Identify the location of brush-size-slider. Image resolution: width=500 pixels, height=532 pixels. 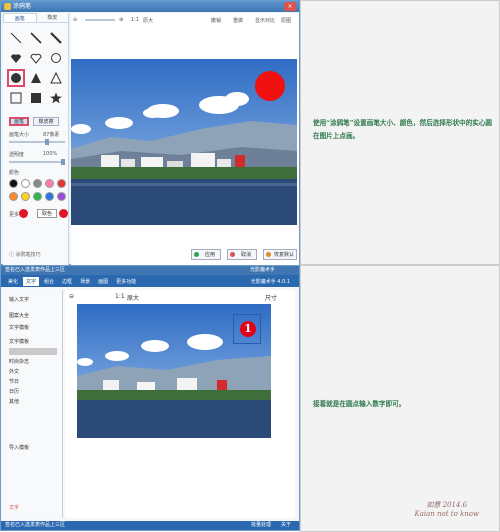
(37, 142).